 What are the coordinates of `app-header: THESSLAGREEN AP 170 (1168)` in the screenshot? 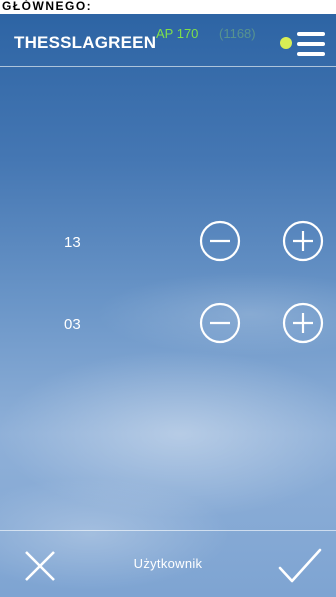 It's located at (168, 40).